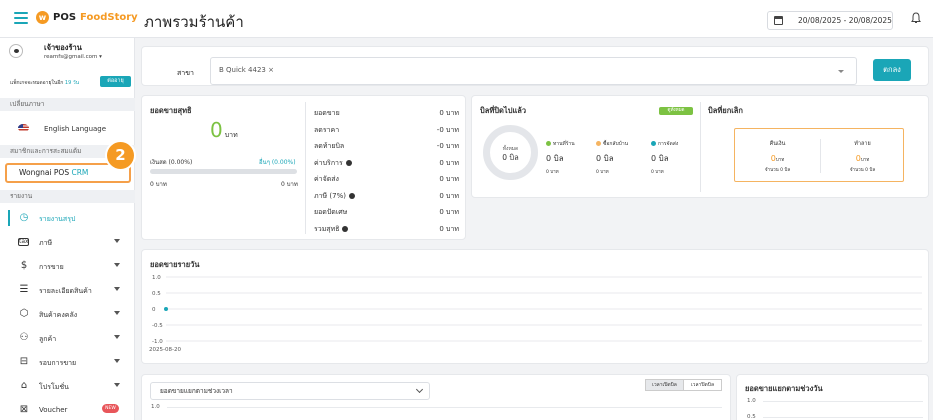 This screenshot has height=420, width=933. I want to click on close-time-toggle: เวลาปิดบิล, so click(702, 385).